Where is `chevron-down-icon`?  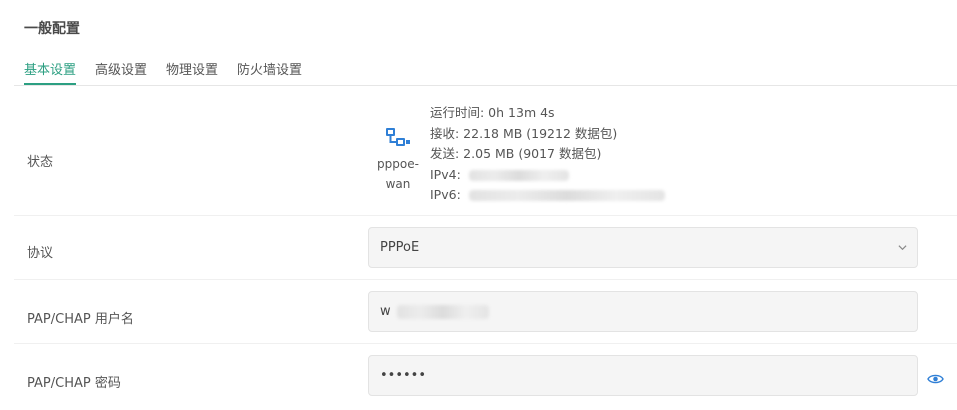 chevron-down-icon is located at coordinates (902, 248).